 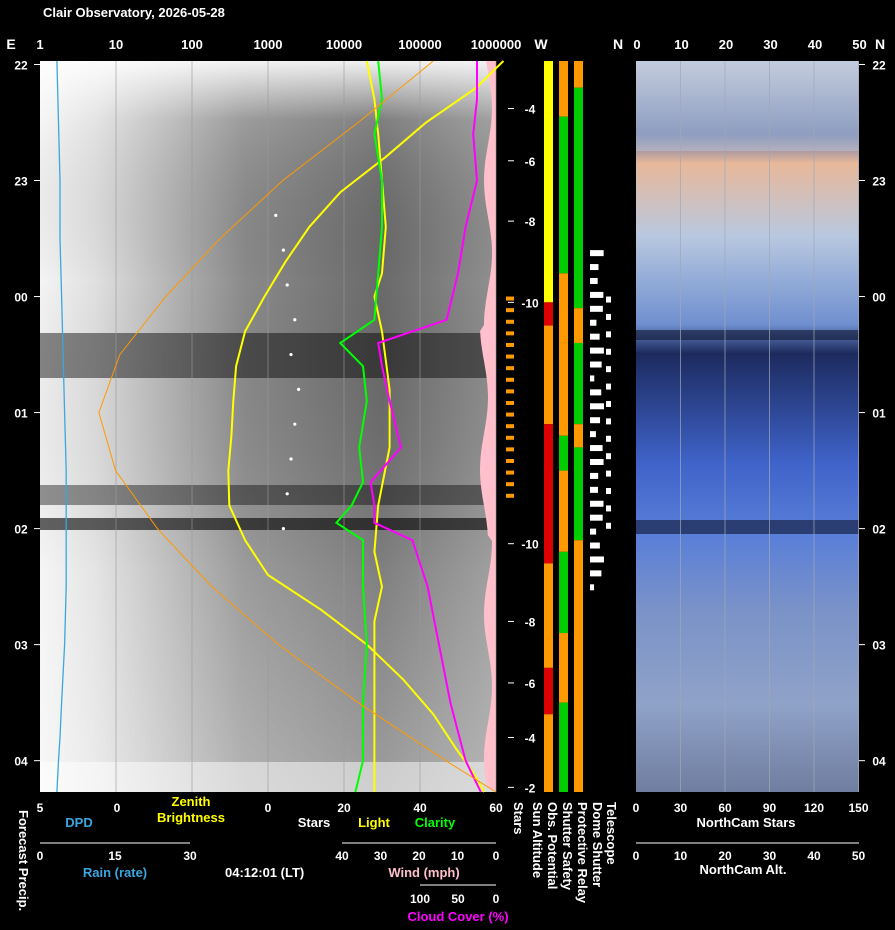 I want to click on northcam-alt-tick: 20, so click(x=725, y=856).